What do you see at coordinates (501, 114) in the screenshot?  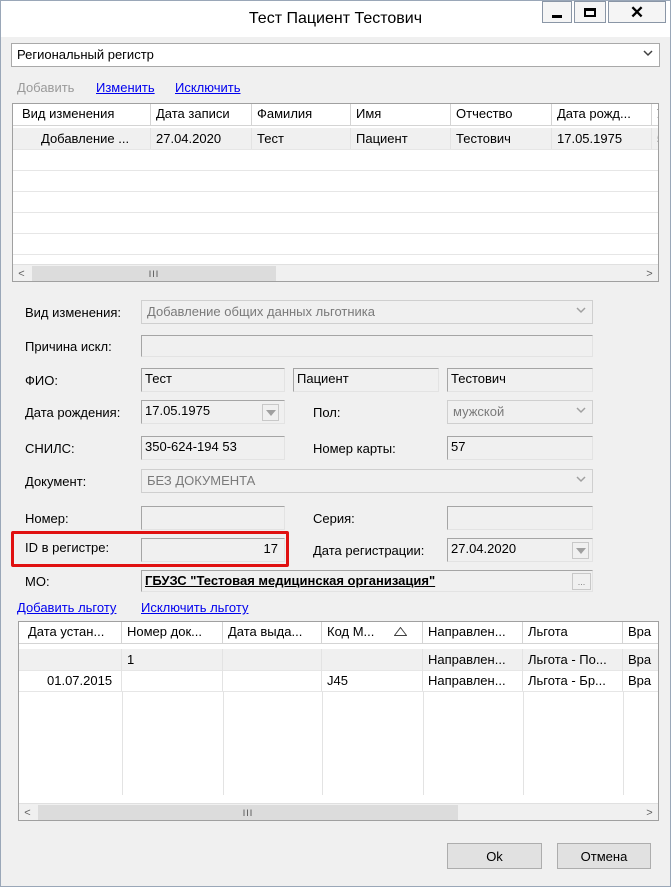 I see `column-header: Отчество` at bounding box center [501, 114].